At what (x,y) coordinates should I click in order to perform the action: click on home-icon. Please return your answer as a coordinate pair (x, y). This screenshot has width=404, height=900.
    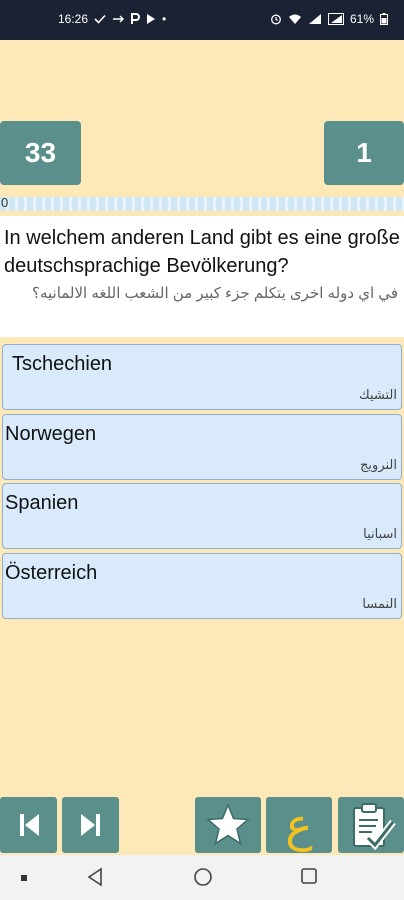
    Looking at the image, I should click on (203, 877).